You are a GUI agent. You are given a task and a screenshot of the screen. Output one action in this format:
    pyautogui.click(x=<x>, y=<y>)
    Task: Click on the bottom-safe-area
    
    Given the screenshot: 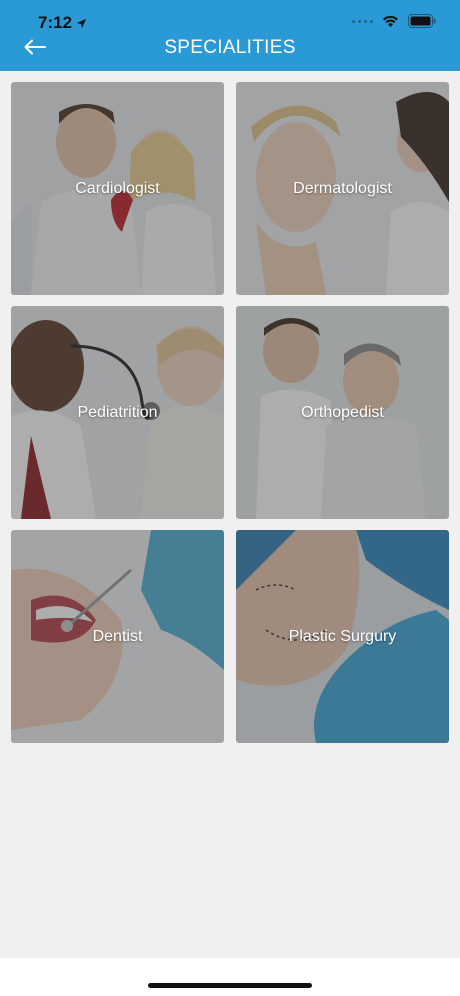 What is the action you would take?
    pyautogui.click(x=230, y=977)
    